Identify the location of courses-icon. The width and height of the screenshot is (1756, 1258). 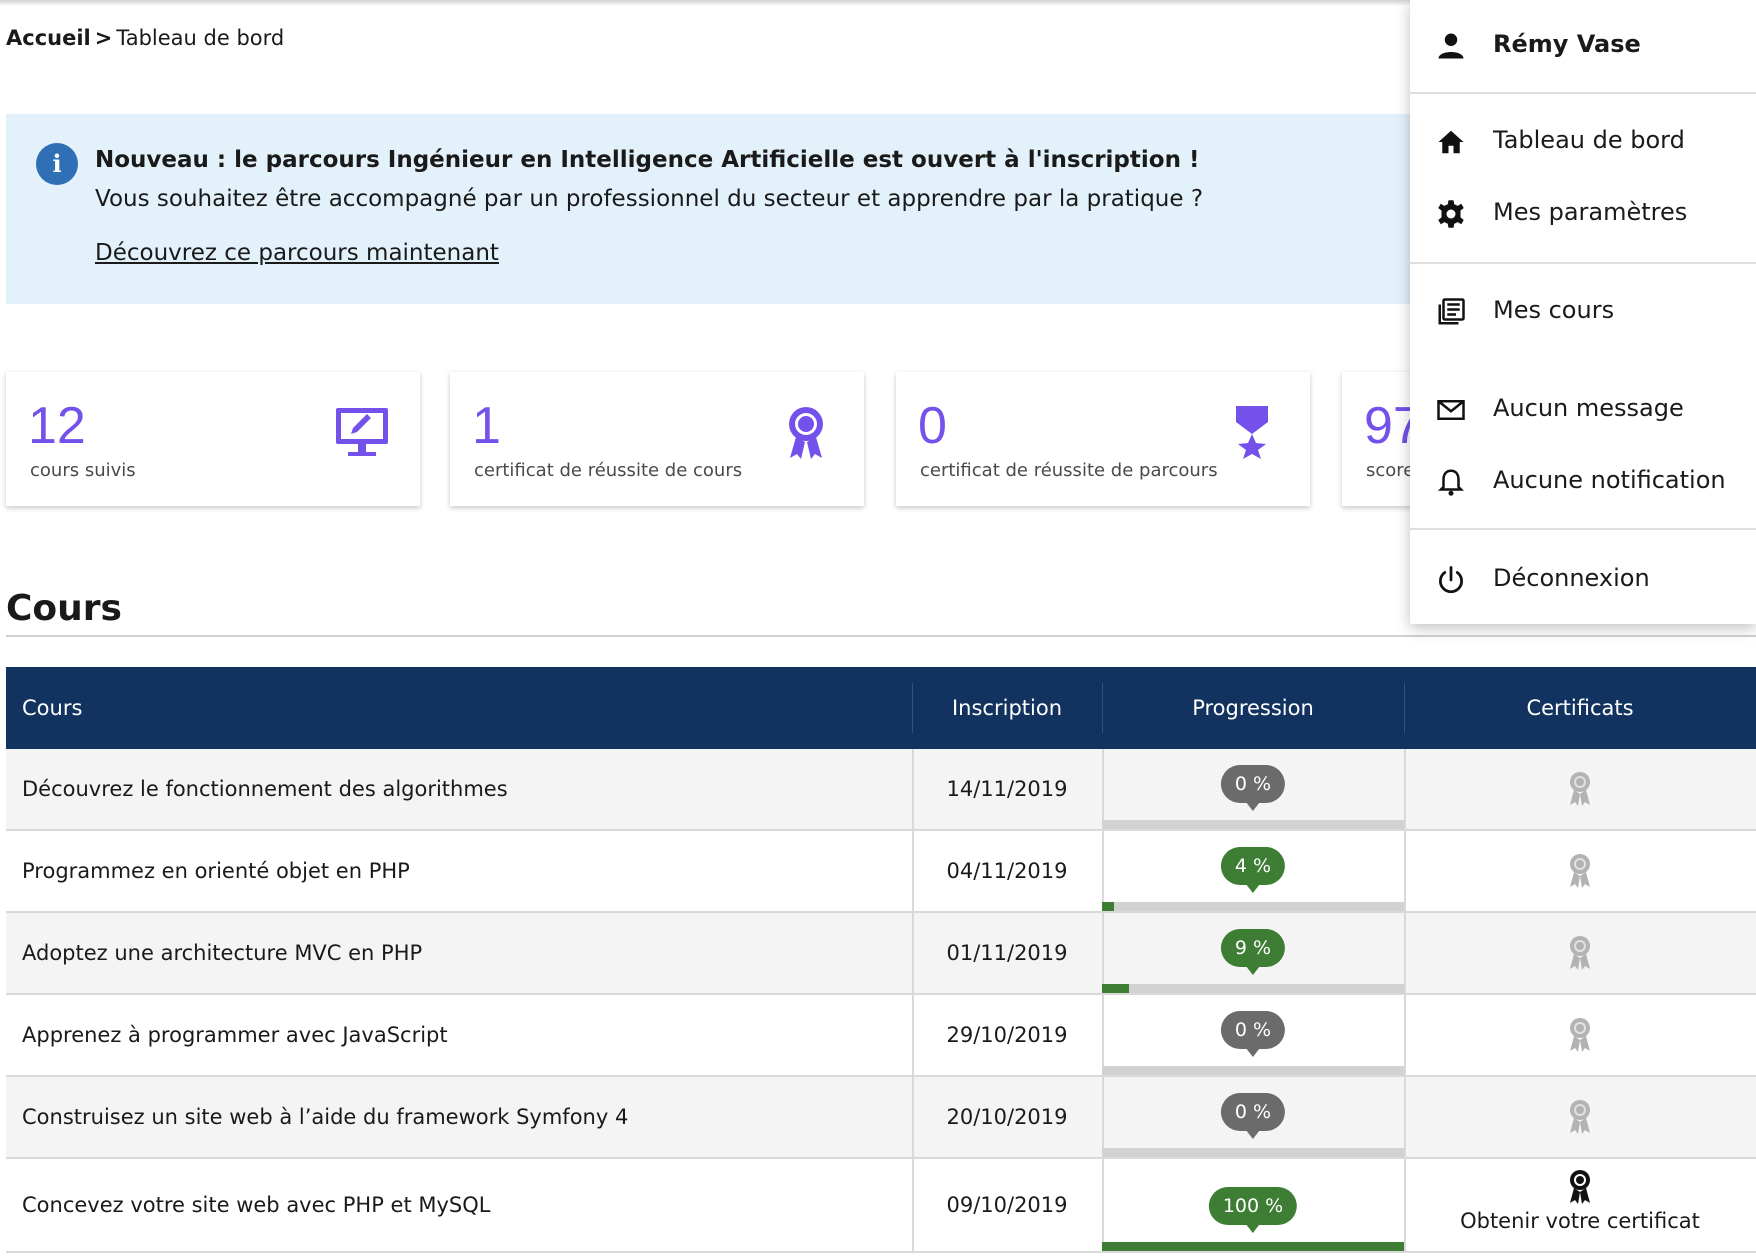
(1451, 311).